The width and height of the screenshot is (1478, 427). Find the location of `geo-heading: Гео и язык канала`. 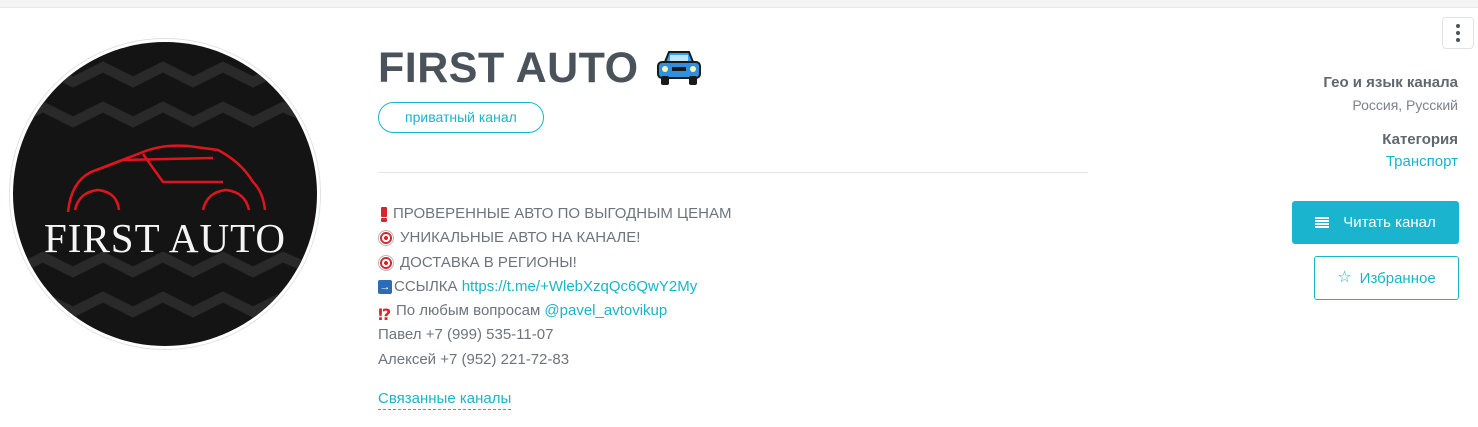

geo-heading: Гео и язык канала is located at coordinates (1390, 82).